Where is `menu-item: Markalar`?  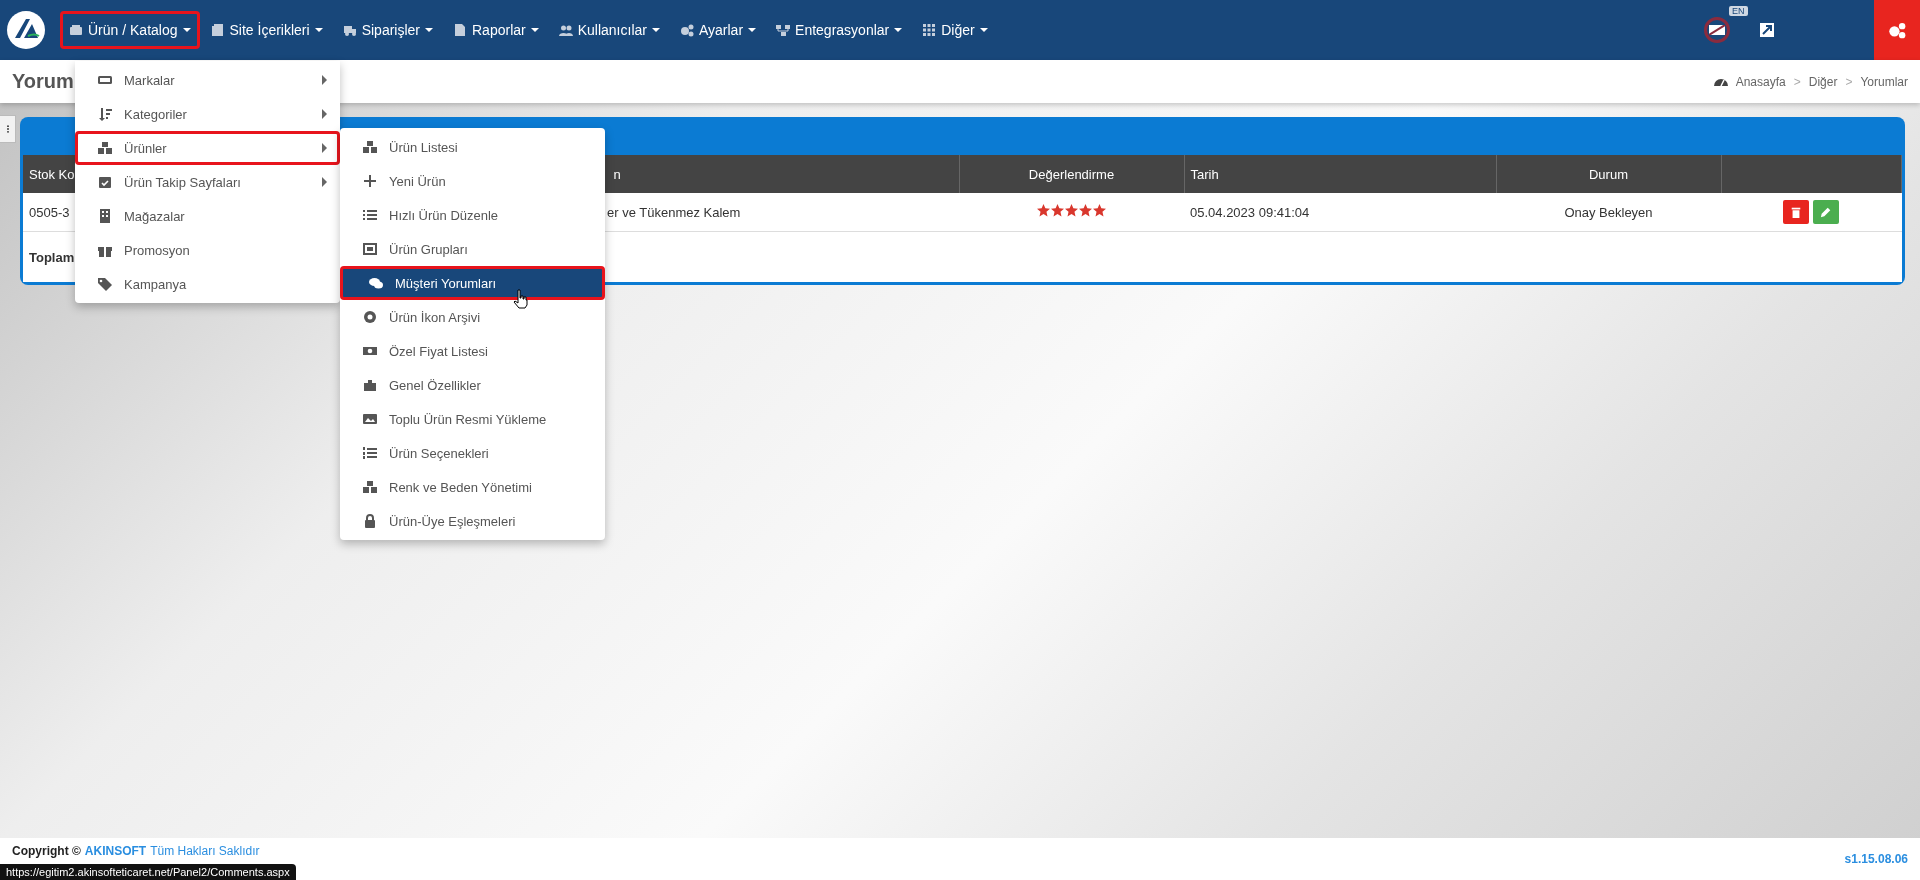
menu-item: Markalar is located at coordinates (207, 80).